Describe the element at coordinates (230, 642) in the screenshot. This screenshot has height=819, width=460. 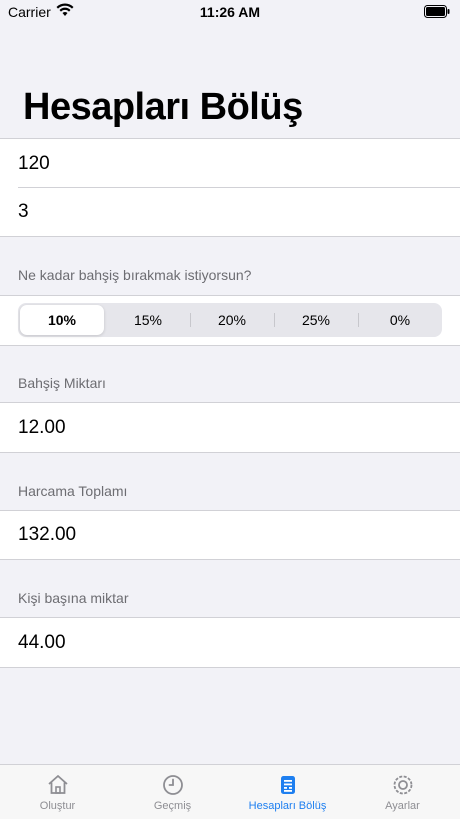
I see `per-person-cell: 44.00` at that location.